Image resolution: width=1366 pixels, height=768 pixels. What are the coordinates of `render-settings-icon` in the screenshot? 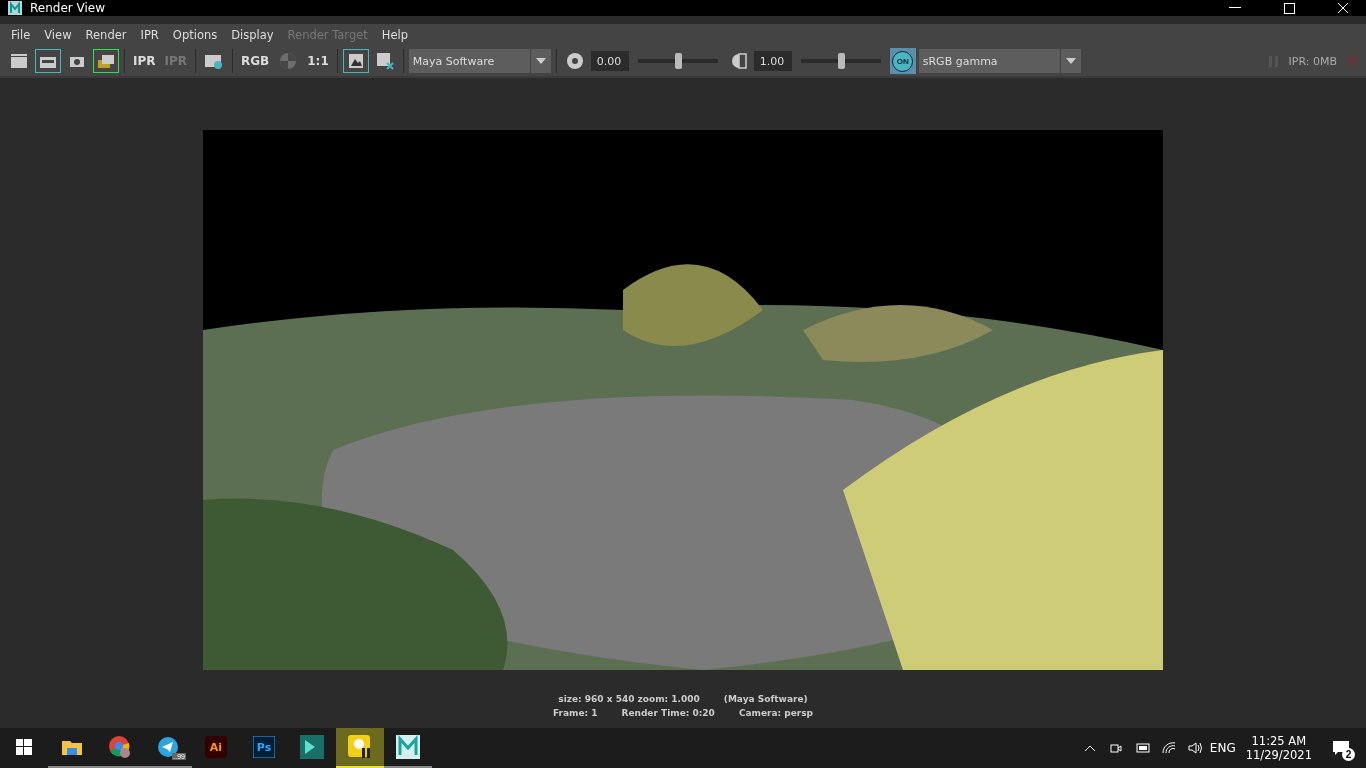 It's located at (214, 61).